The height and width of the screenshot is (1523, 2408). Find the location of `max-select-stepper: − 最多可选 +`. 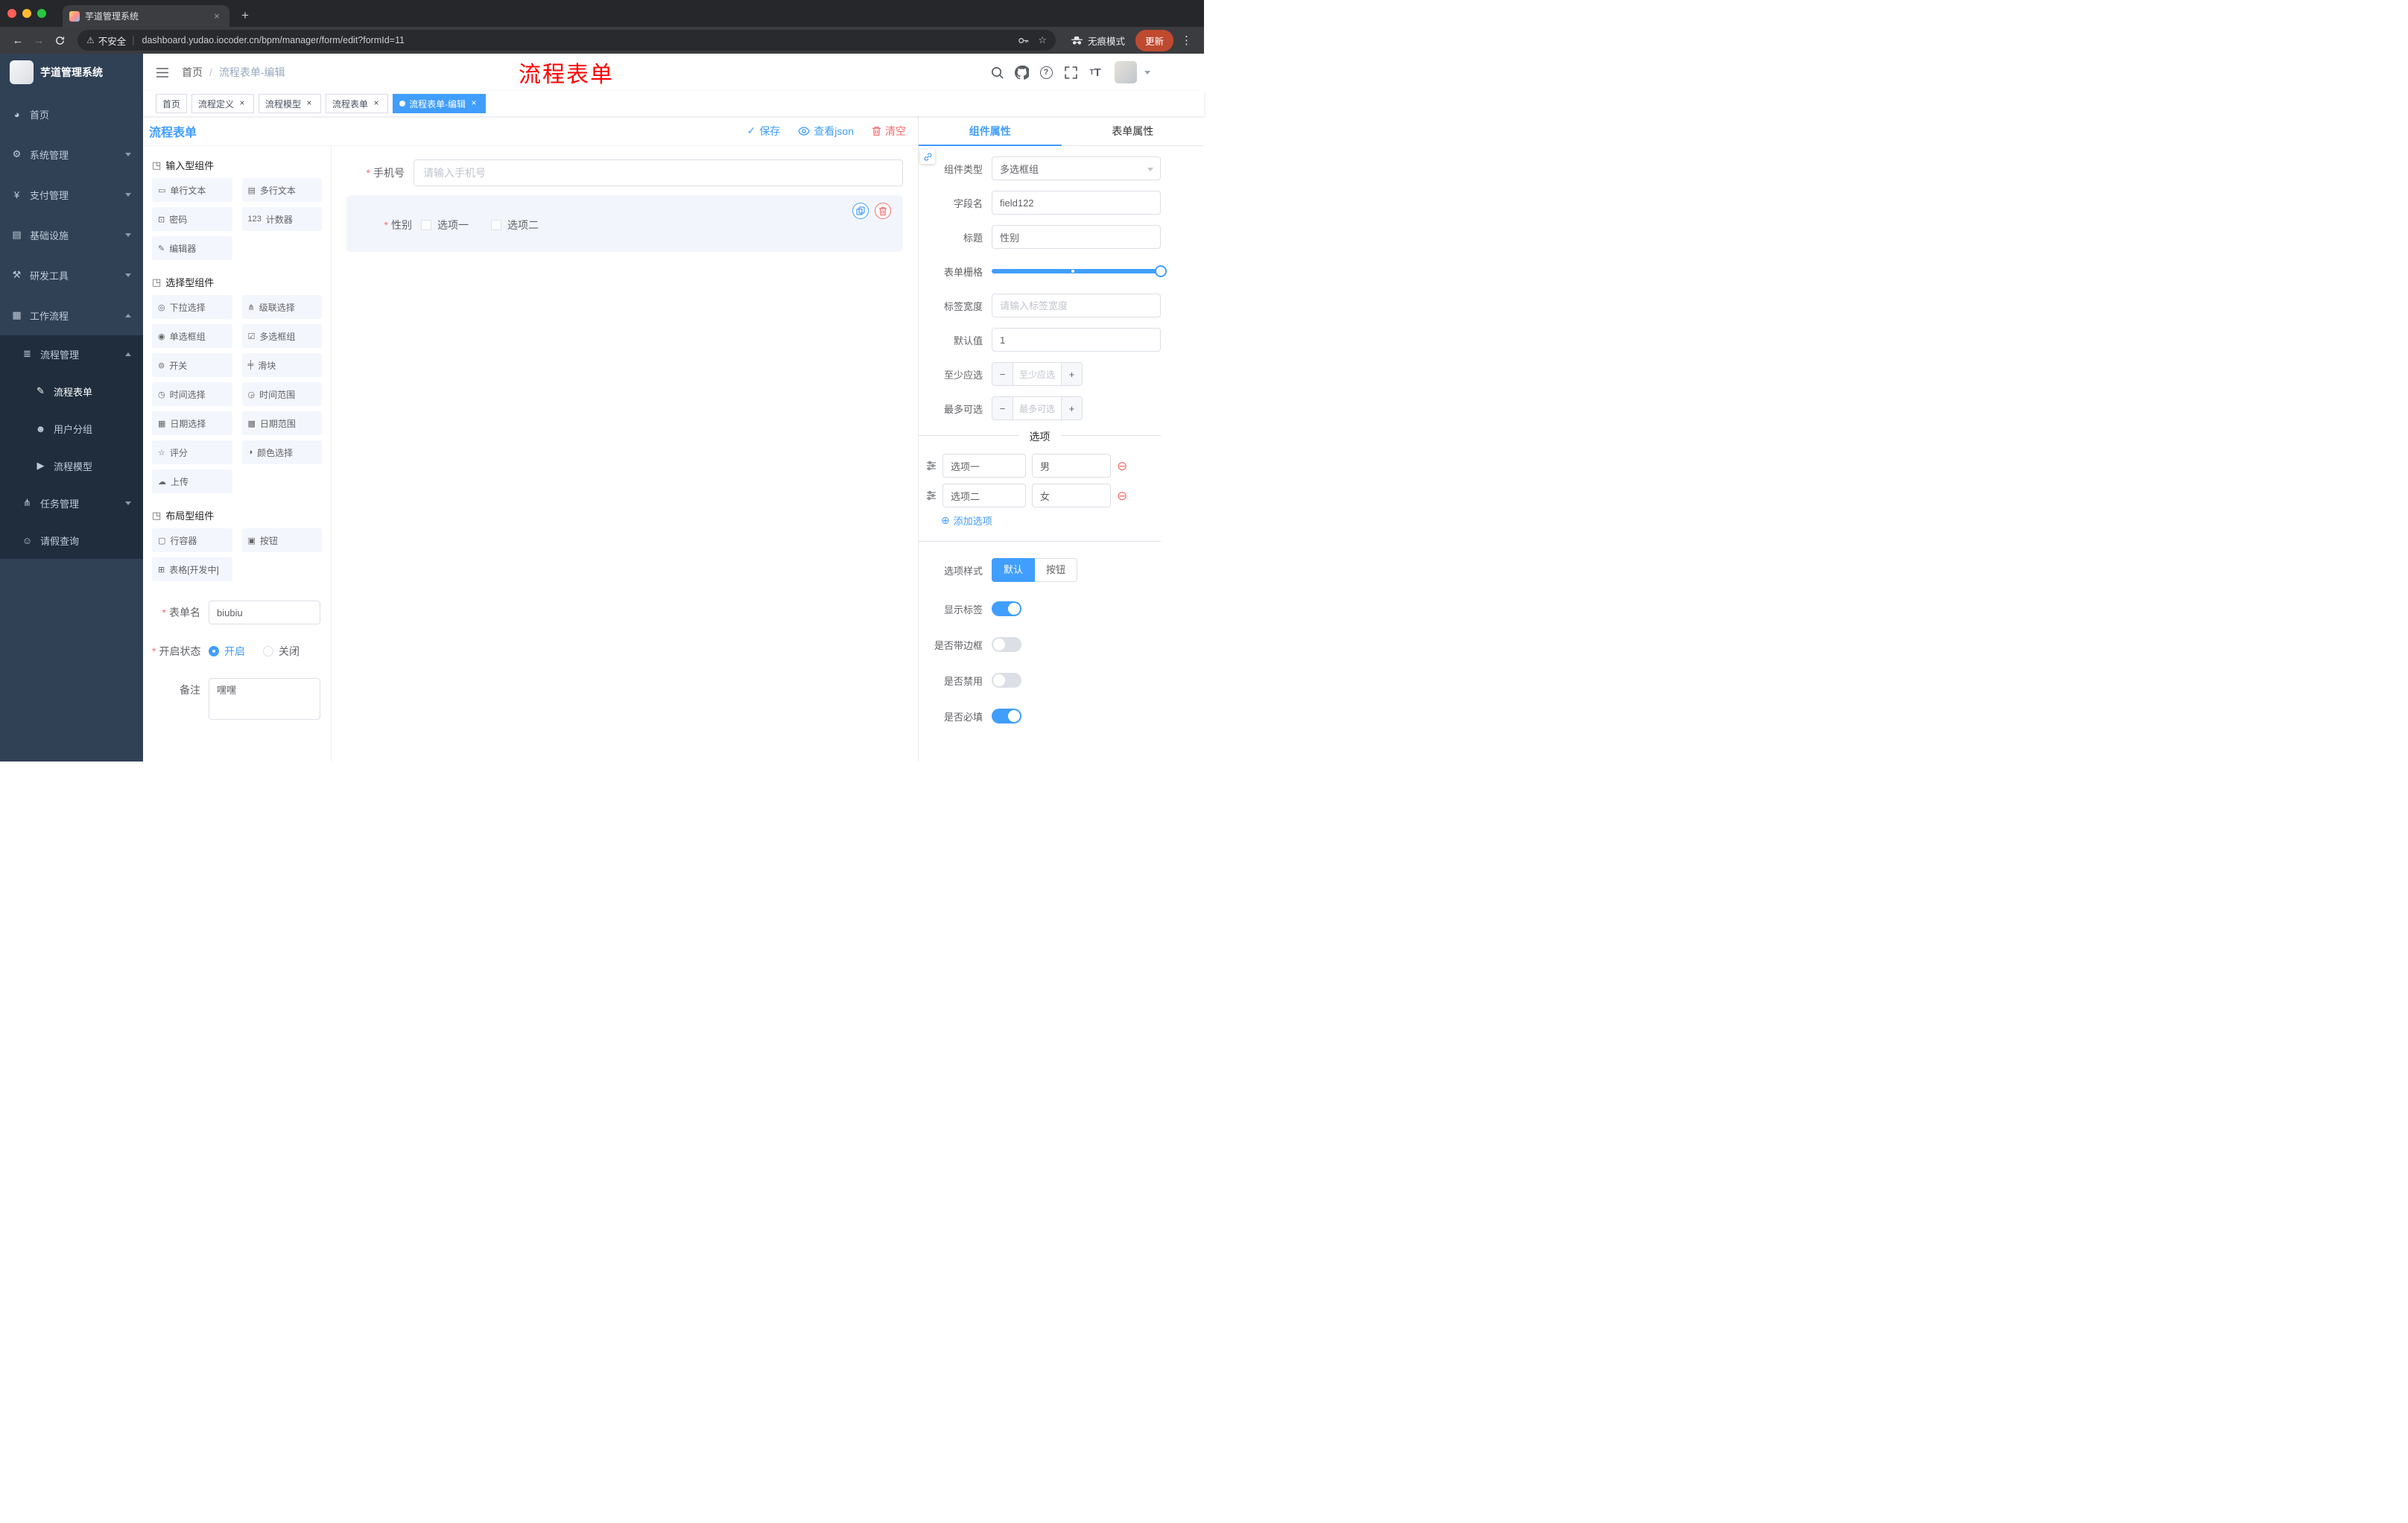

max-select-stepper: − 最多可选 + is located at coordinates (1037, 408).